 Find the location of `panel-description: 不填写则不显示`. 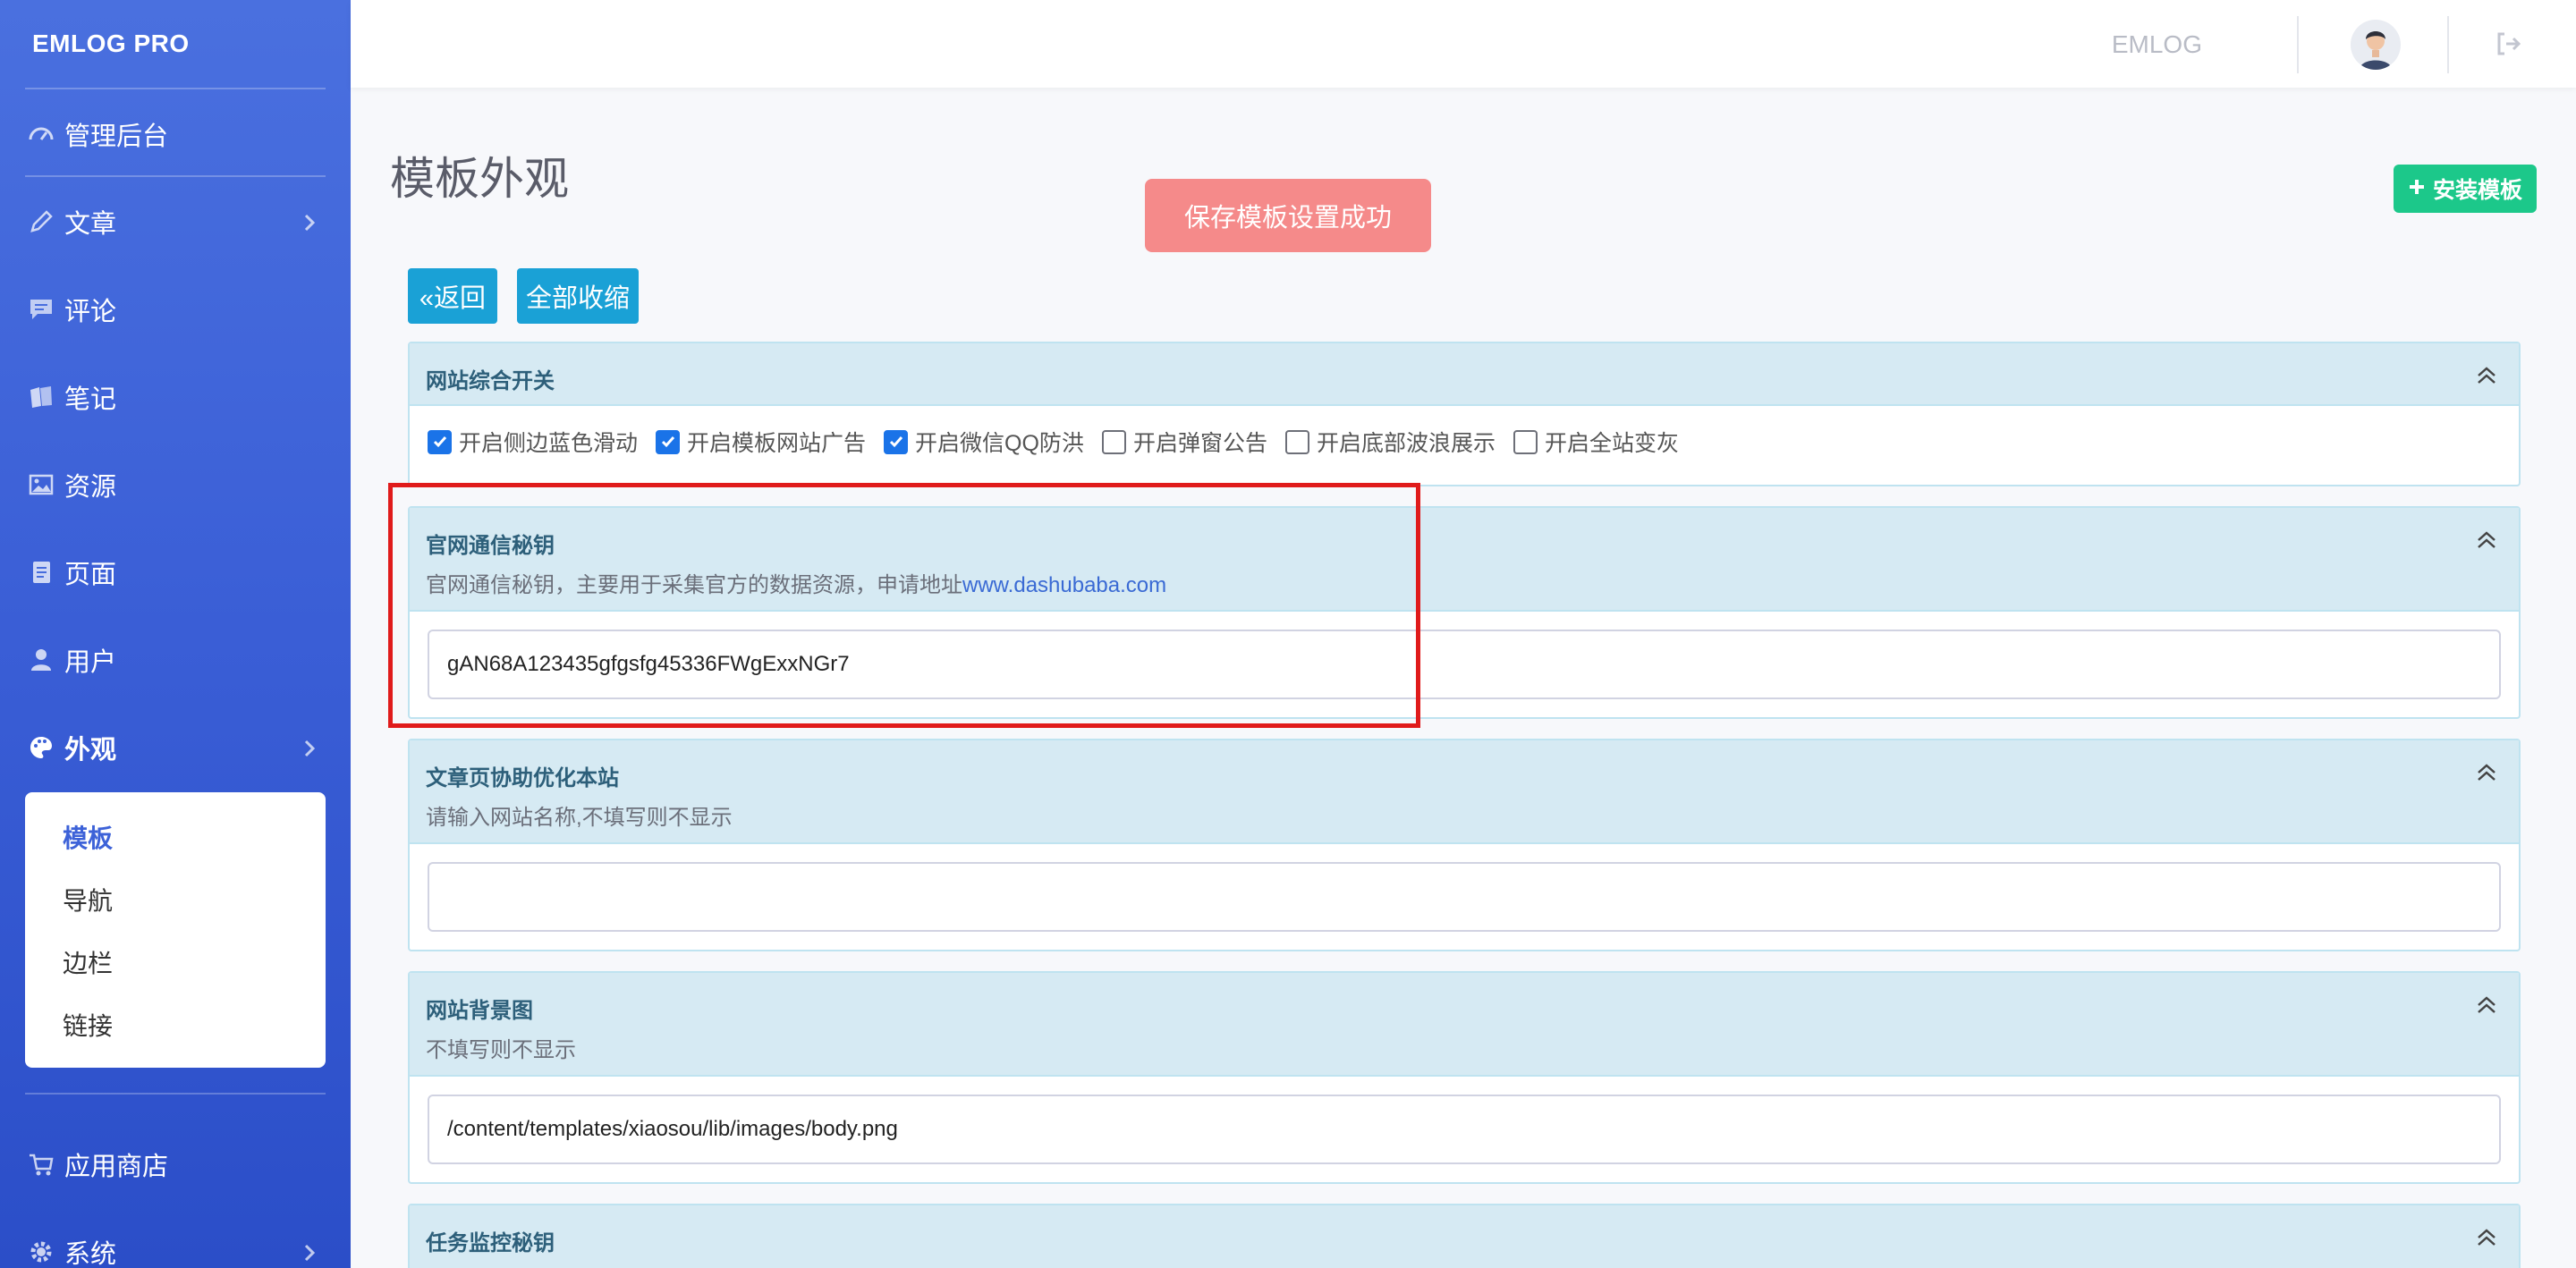

panel-description: 不填写则不显示 is located at coordinates (501, 1050).